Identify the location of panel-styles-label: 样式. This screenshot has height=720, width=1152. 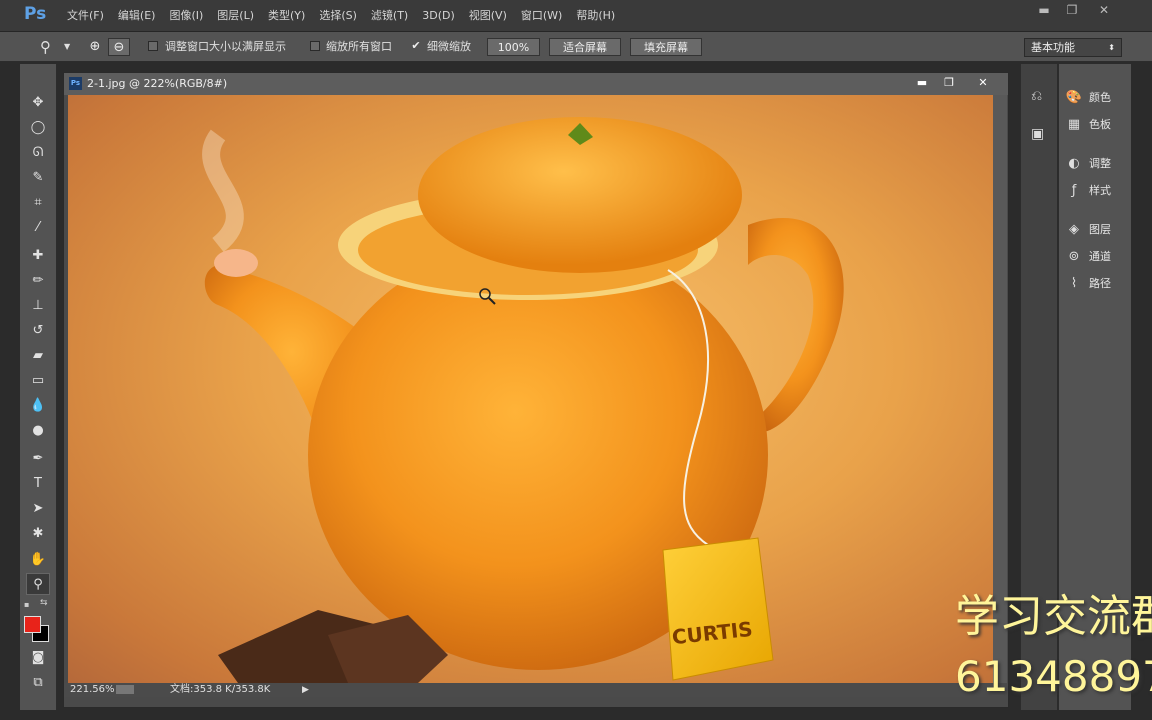
(1100, 190).